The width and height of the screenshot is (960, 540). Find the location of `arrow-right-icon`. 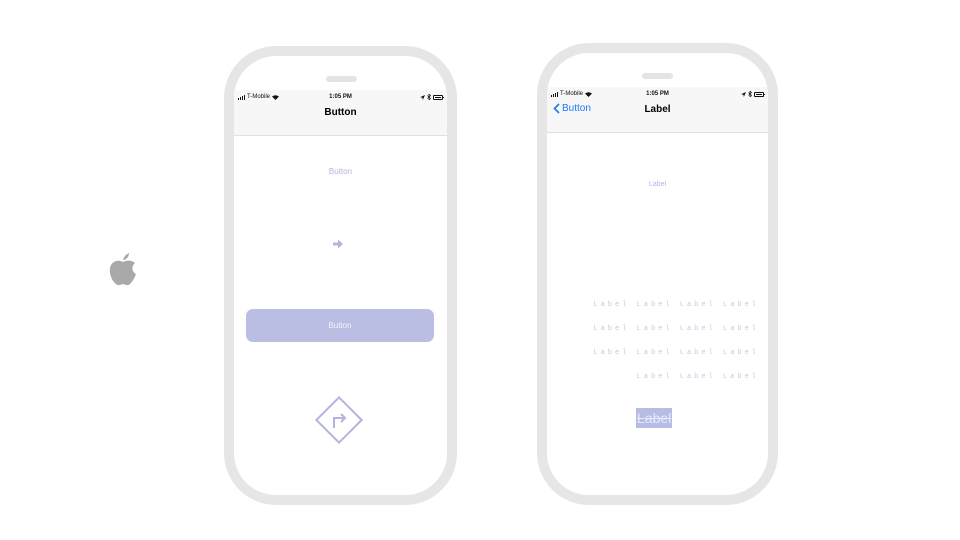

arrow-right-icon is located at coordinates (338, 244).